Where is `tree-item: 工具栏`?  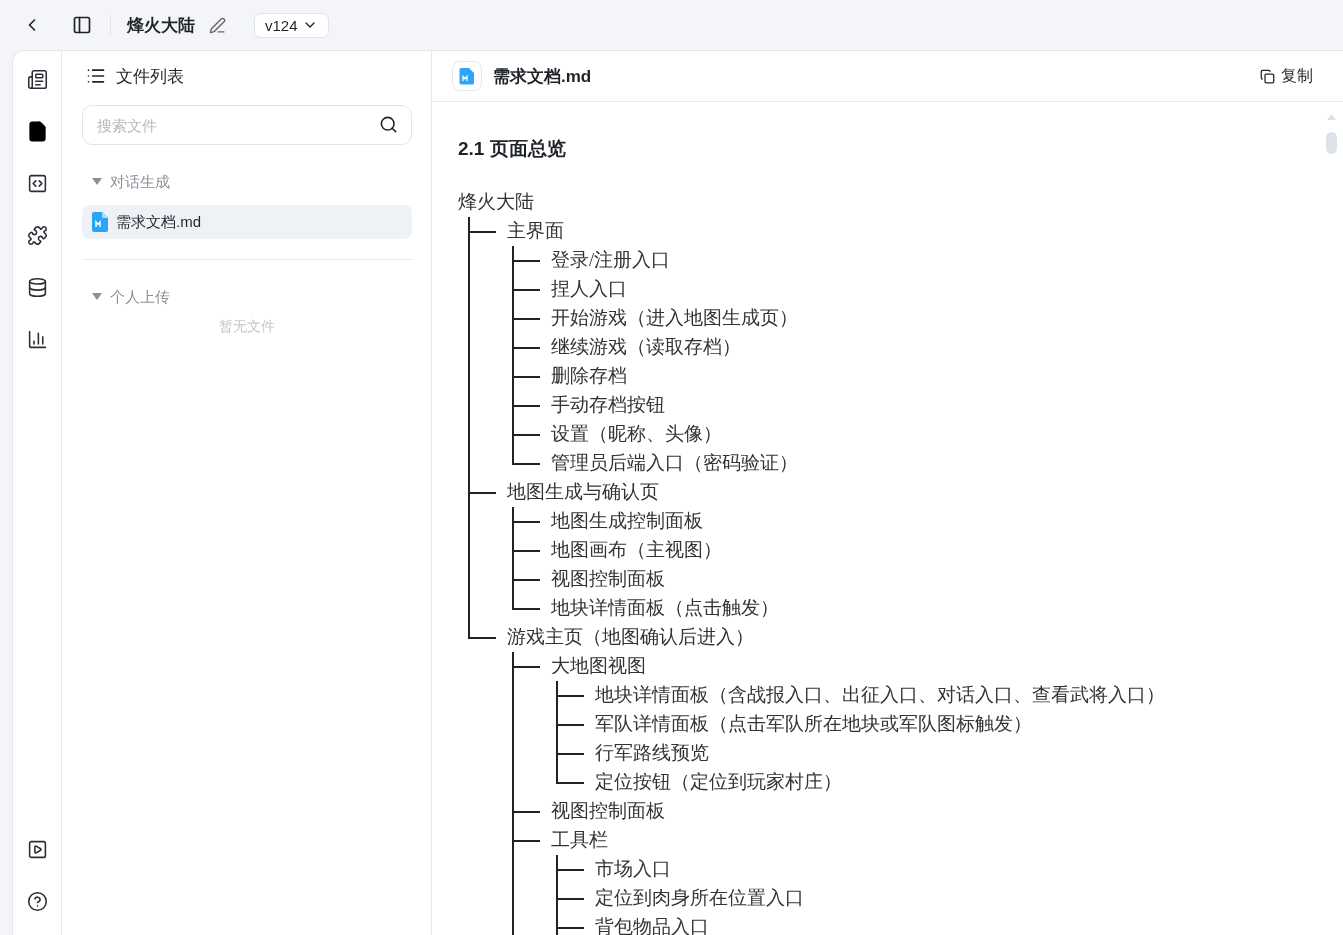 tree-item: 工具栏 is located at coordinates (579, 840).